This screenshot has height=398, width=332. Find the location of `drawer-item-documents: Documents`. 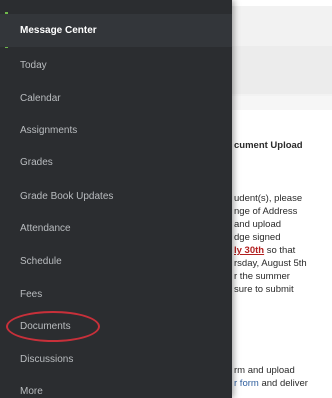

drawer-item-documents: Documents is located at coordinates (116, 326).